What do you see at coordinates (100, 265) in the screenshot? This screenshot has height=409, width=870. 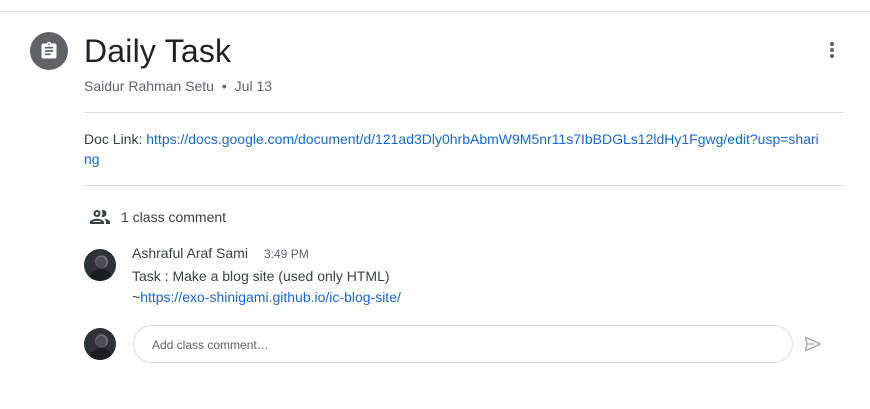 I see `avatar` at bounding box center [100, 265].